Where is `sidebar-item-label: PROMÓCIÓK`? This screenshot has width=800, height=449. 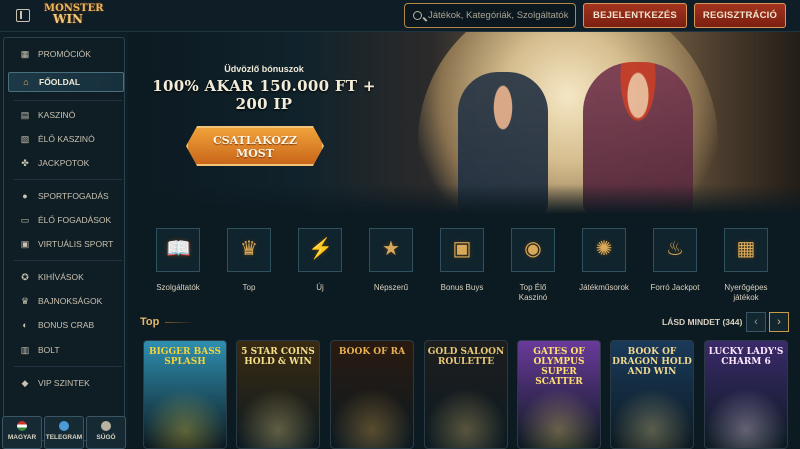
sidebar-item-label: PROMÓCIÓK is located at coordinates (64, 54).